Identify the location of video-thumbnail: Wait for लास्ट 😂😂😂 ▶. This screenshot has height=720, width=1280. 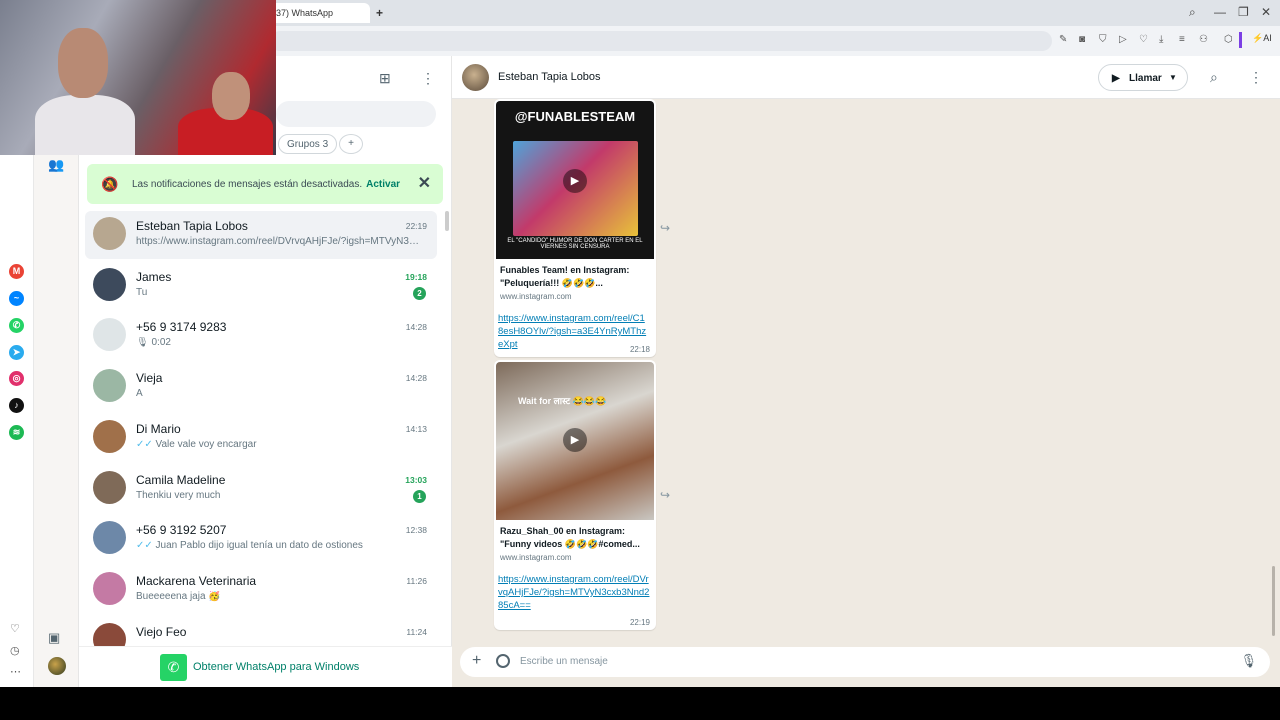
(575, 441).